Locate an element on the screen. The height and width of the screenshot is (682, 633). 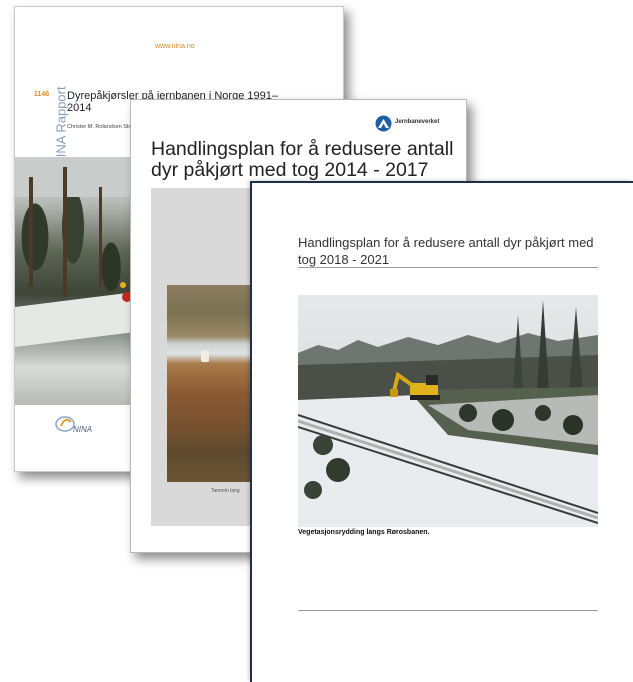
report-url: www.nina.no is located at coordinates (175, 46).